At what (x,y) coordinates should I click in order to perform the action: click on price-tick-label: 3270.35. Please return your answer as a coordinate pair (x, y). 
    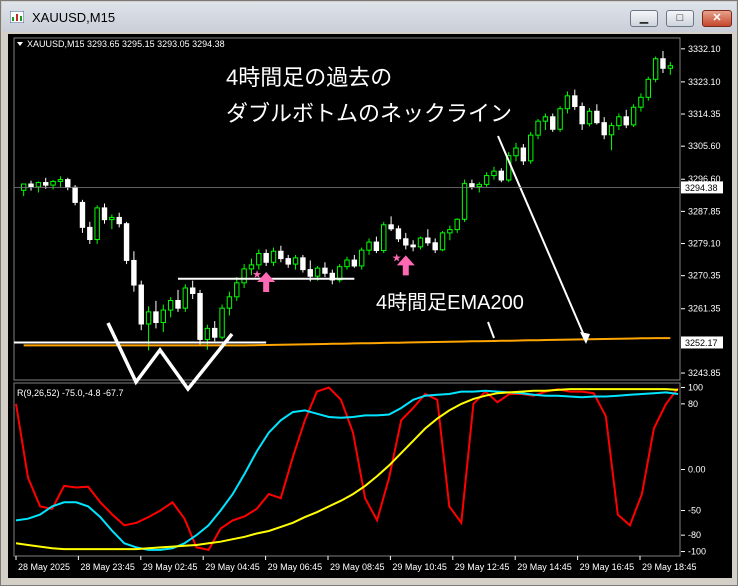
    Looking at the image, I should click on (704, 276).